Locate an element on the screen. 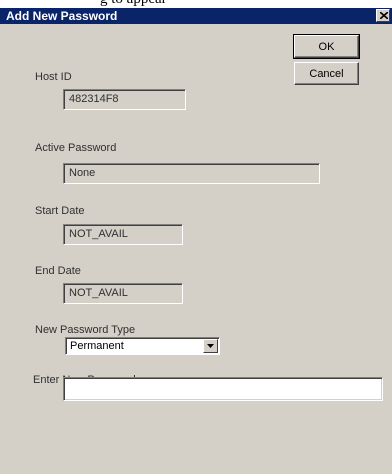 Image resolution: width=392 pixels, height=474 pixels. partial-caption: g to appear is located at coordinates (133, 4).